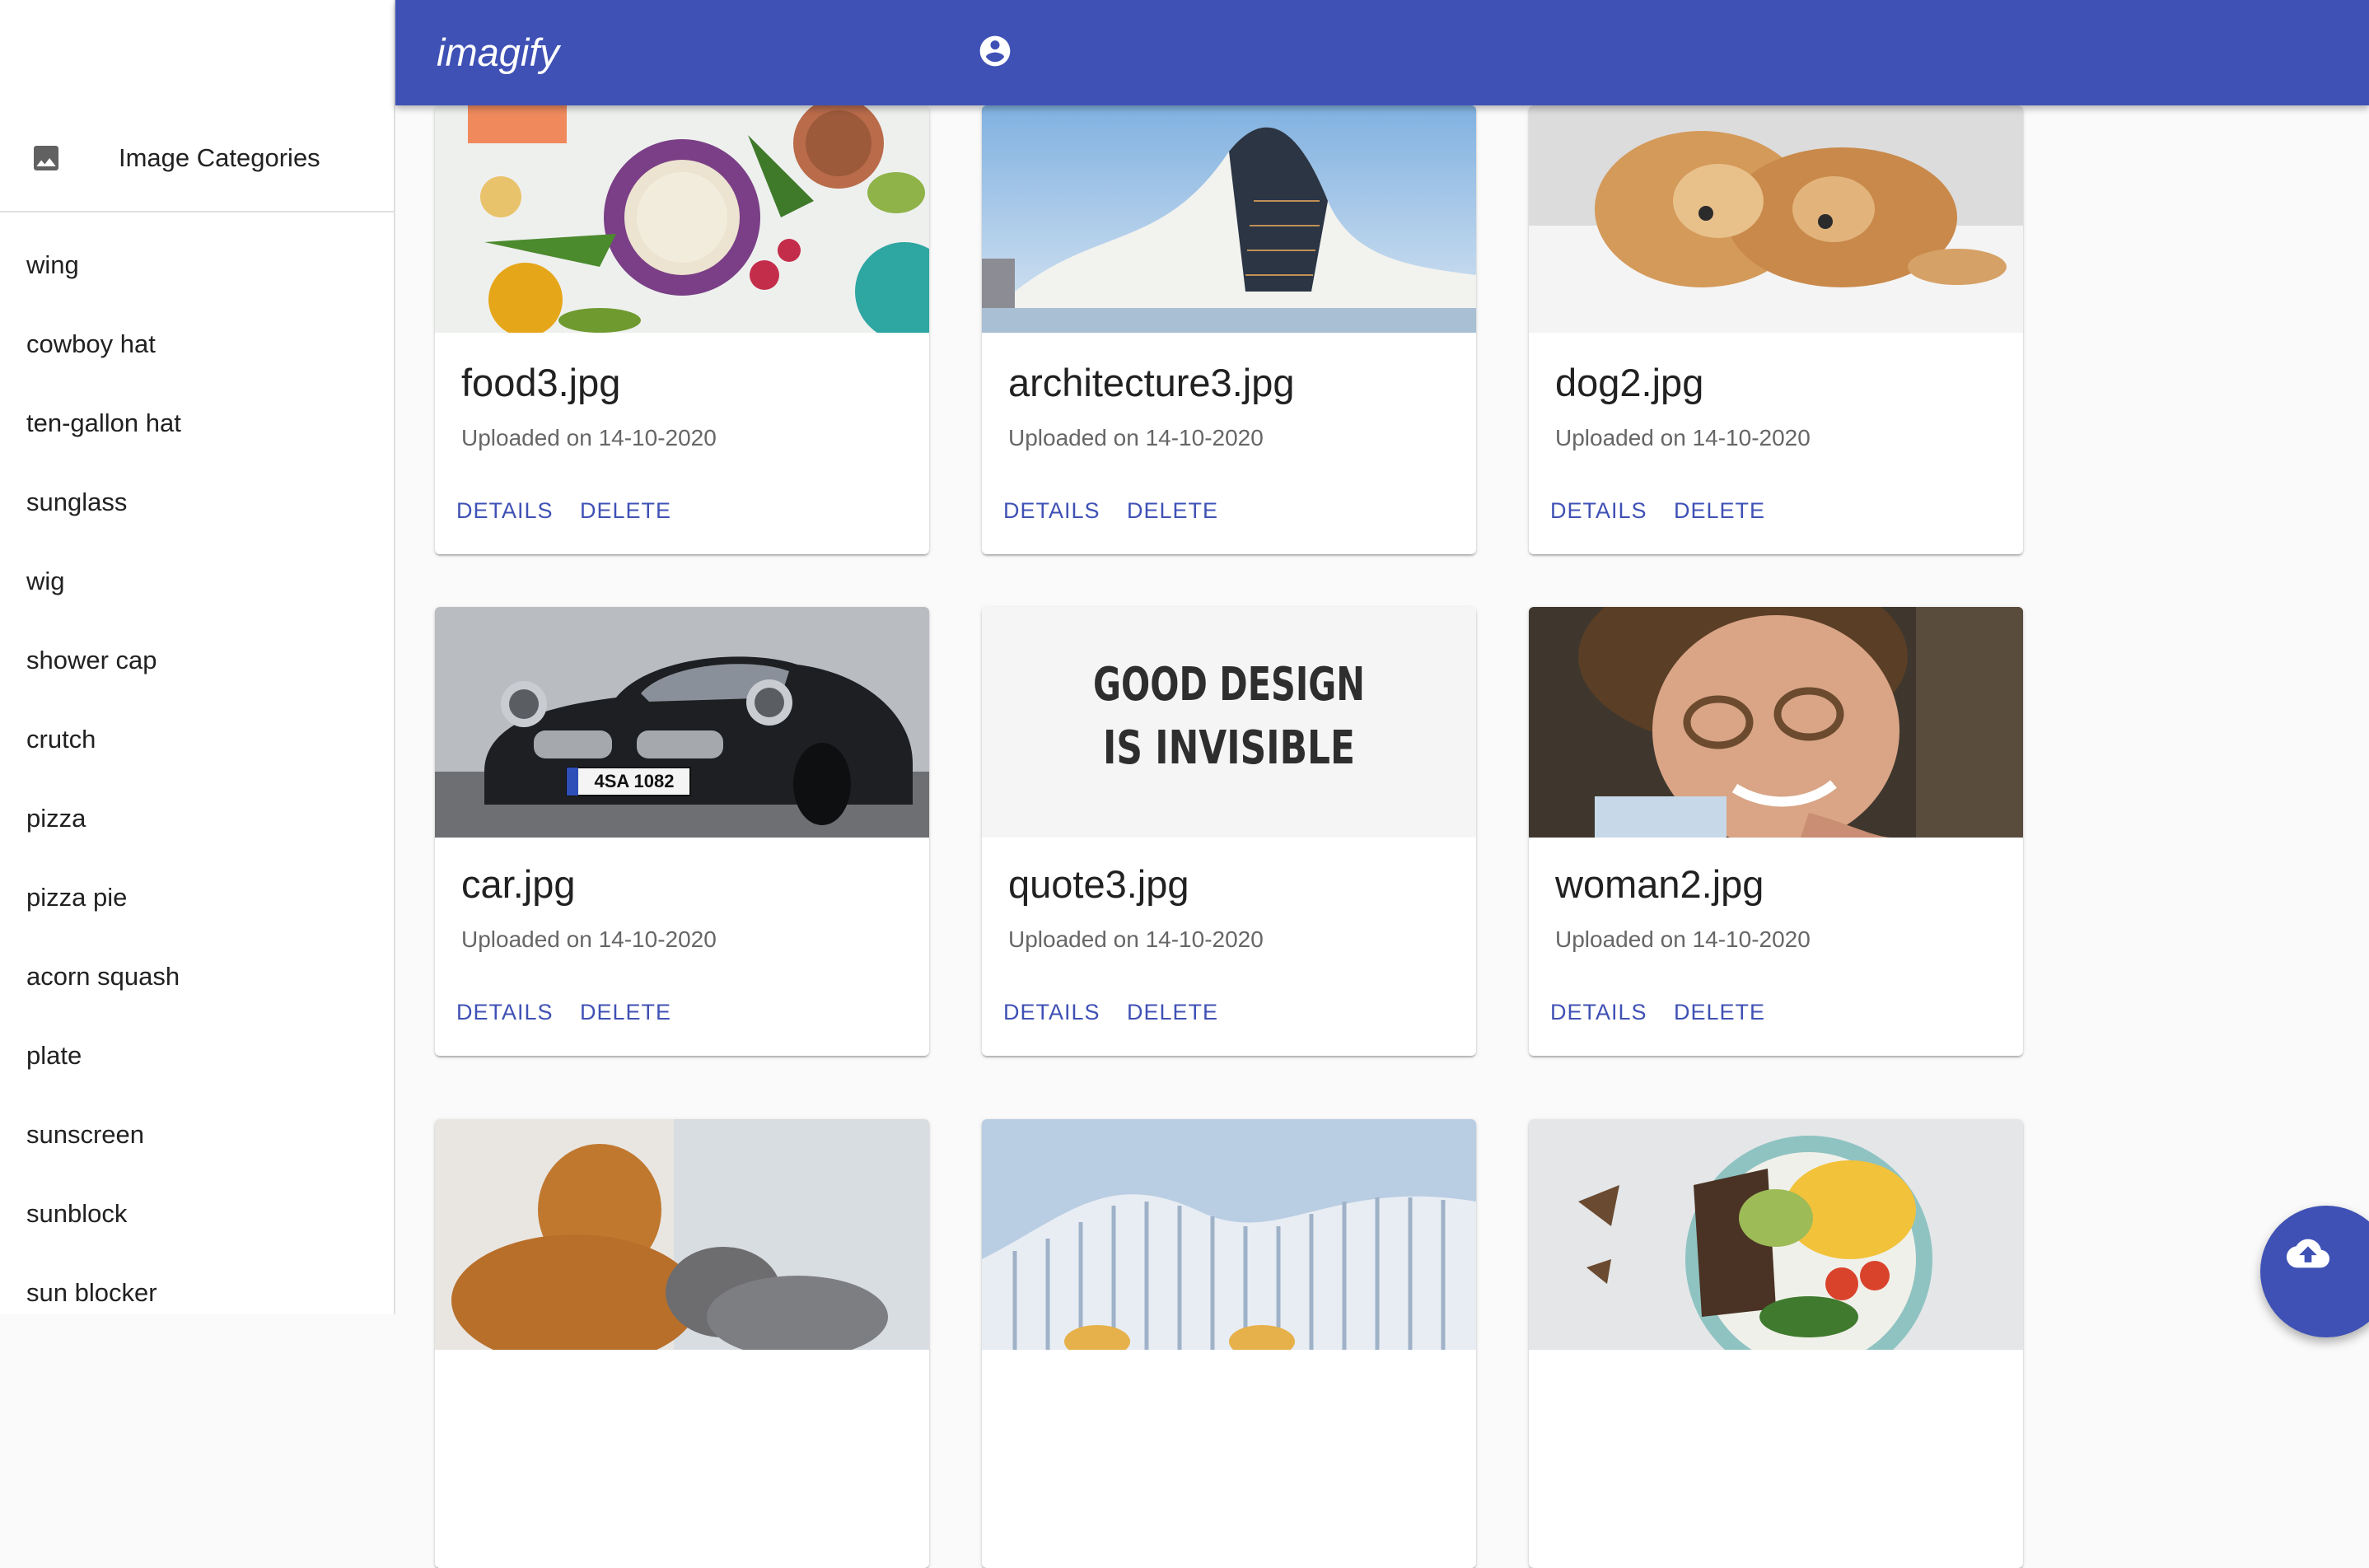 The image size is (2369, 1568). Describe the element at coordinates (682, 219) in the screenshot. I see `food-image` at that location.